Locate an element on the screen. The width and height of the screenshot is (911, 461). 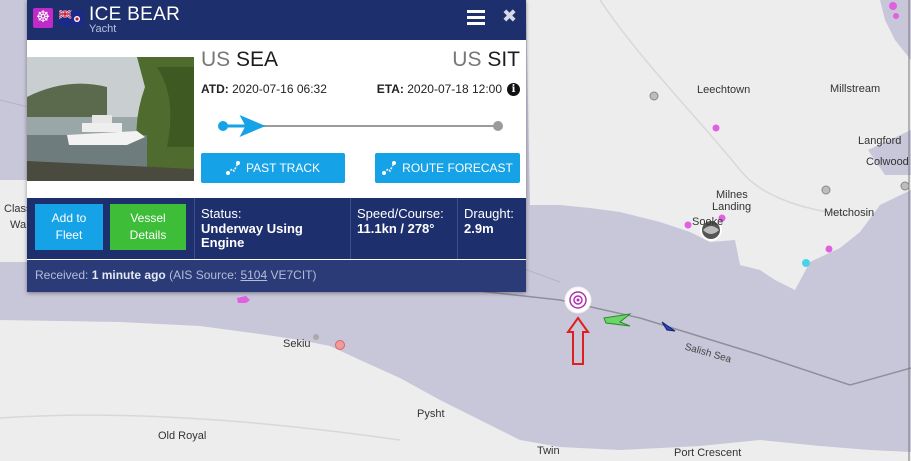
info-icon: i is located at coordinates (513, 89).